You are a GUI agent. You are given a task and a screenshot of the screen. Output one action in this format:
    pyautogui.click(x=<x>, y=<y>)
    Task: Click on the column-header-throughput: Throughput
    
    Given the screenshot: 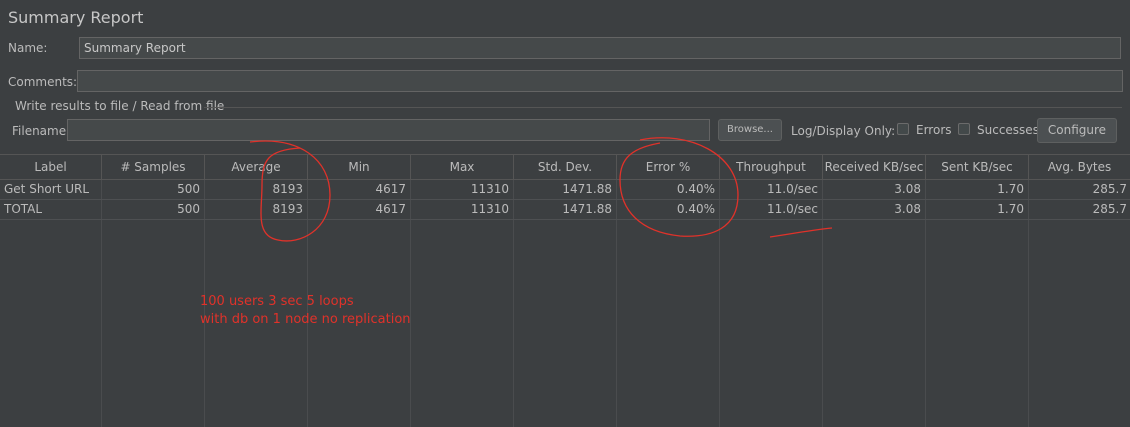 What is the action you would take?
    pyautogui.click(x=771, y=167)
    